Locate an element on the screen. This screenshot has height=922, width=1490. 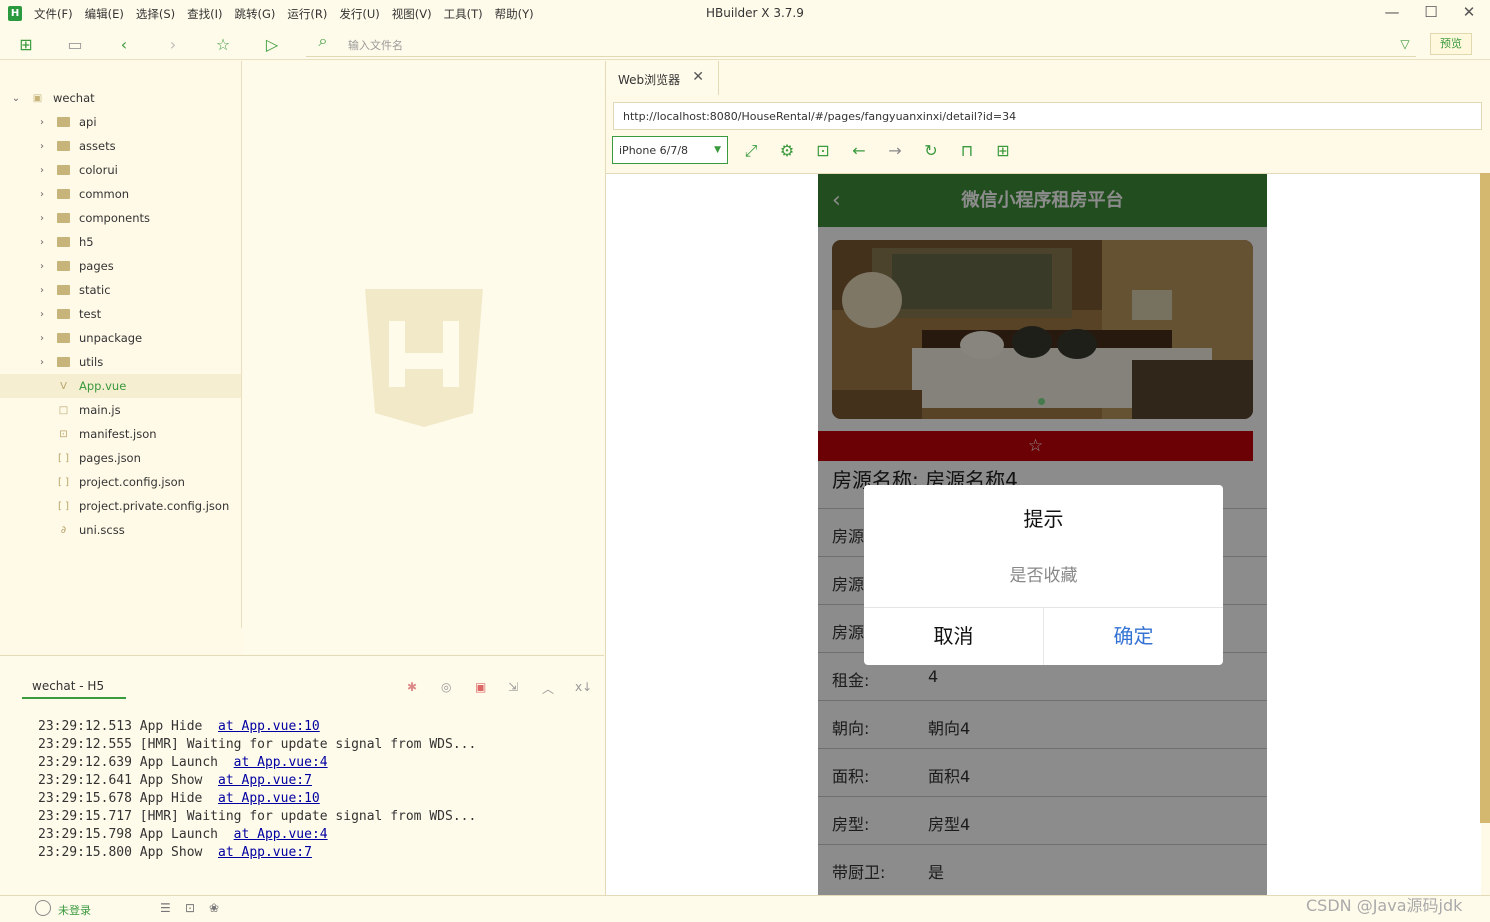
menu-publish: 发行(U) is located at coordinates (359, 14).